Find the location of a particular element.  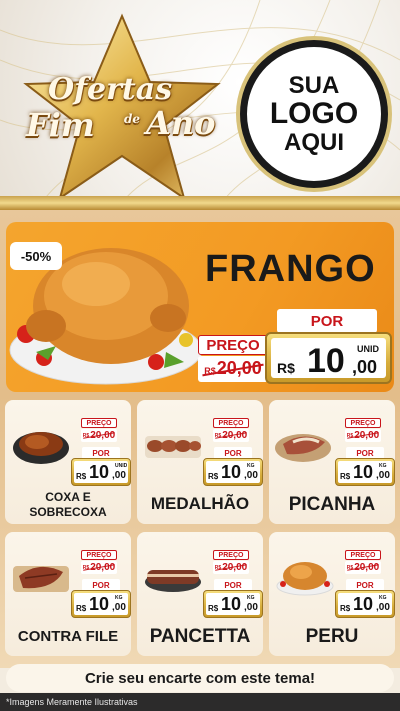

brand-title-line3: Ano is located at coordinates (181, 123).